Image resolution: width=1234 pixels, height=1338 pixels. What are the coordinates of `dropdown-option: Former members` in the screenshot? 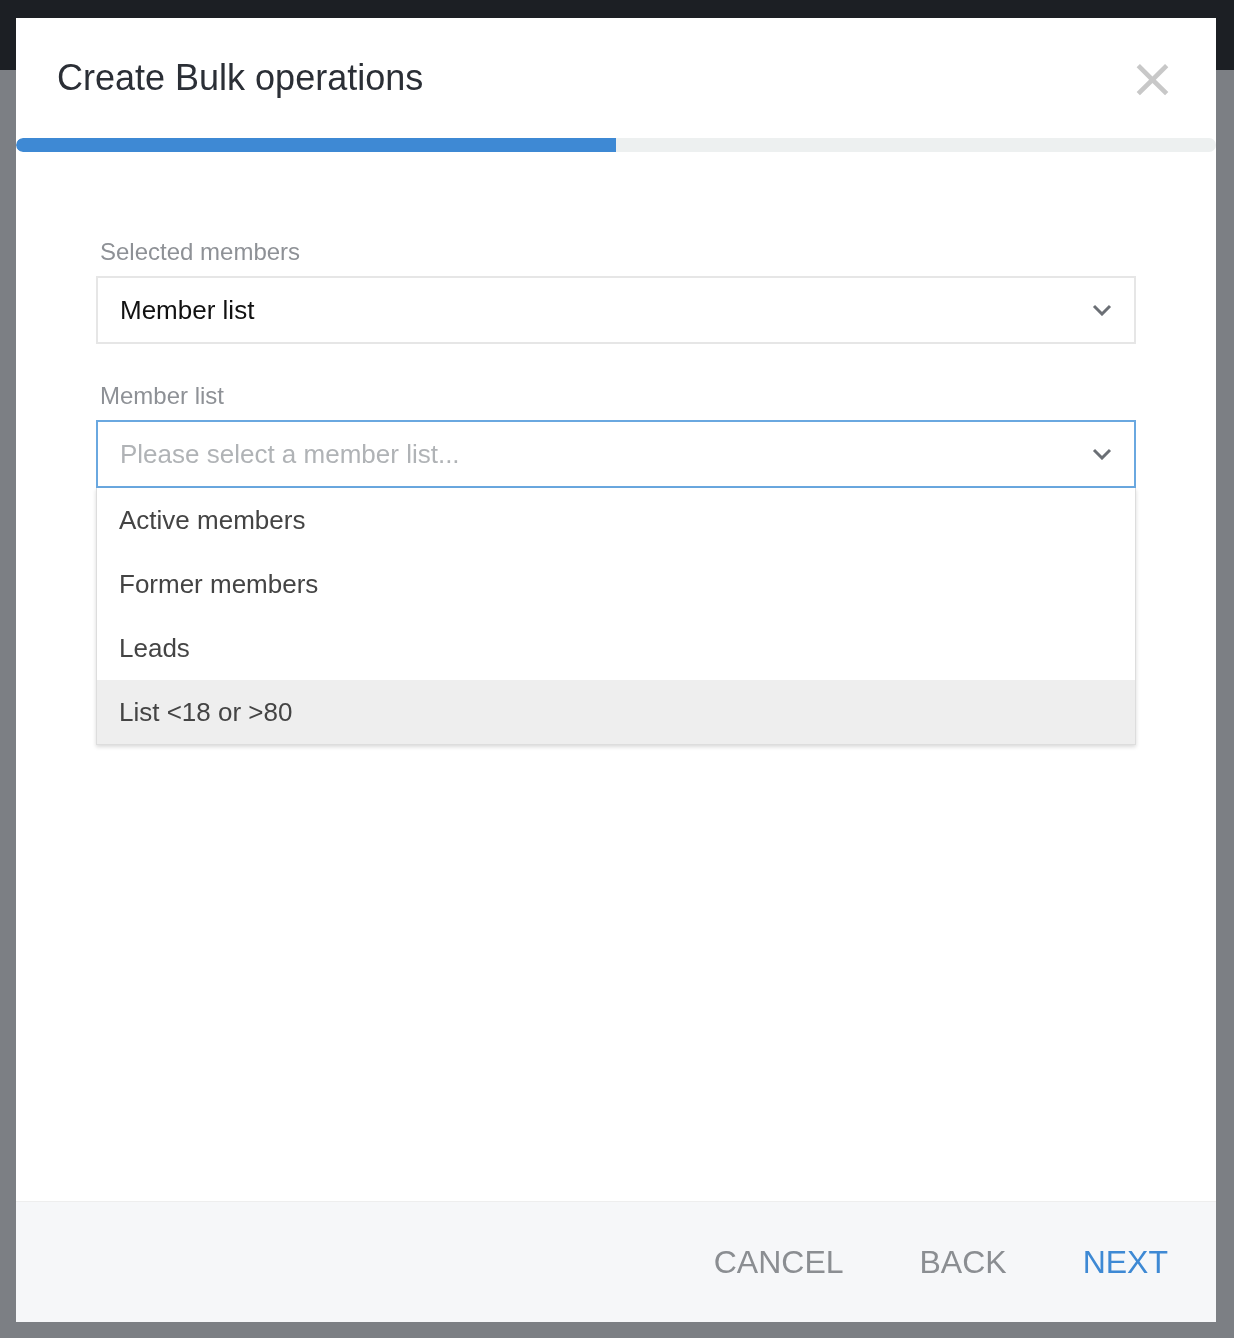 It's located at (616, 584).